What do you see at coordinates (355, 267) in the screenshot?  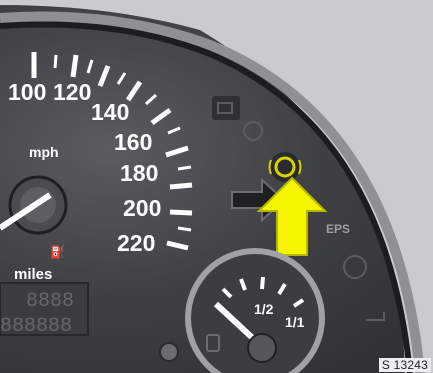 I see `traction-warning-icon` at bounding box center [355, 267].